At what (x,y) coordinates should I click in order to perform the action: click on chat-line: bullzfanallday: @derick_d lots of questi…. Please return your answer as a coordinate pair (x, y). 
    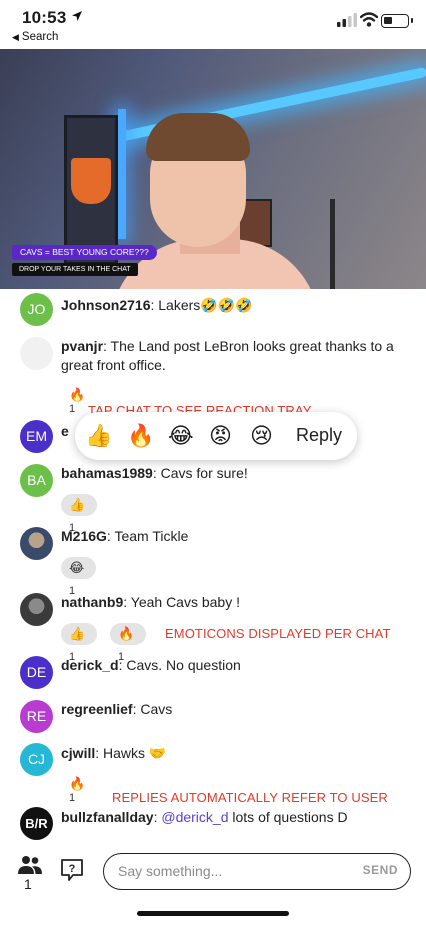
    Looking at the image, I should click on (204, 817).